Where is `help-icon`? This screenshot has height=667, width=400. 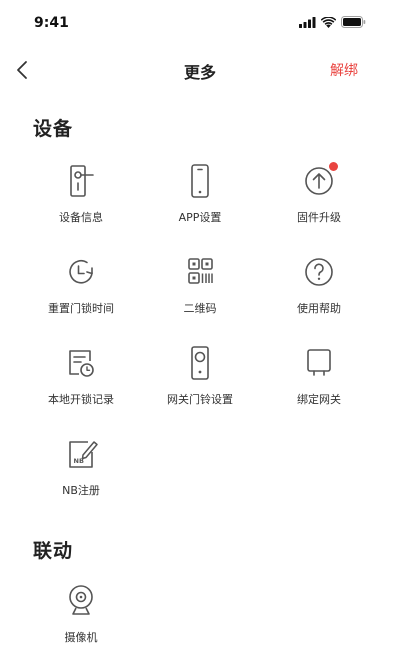 help-icon is located at coordinates (319, 272).